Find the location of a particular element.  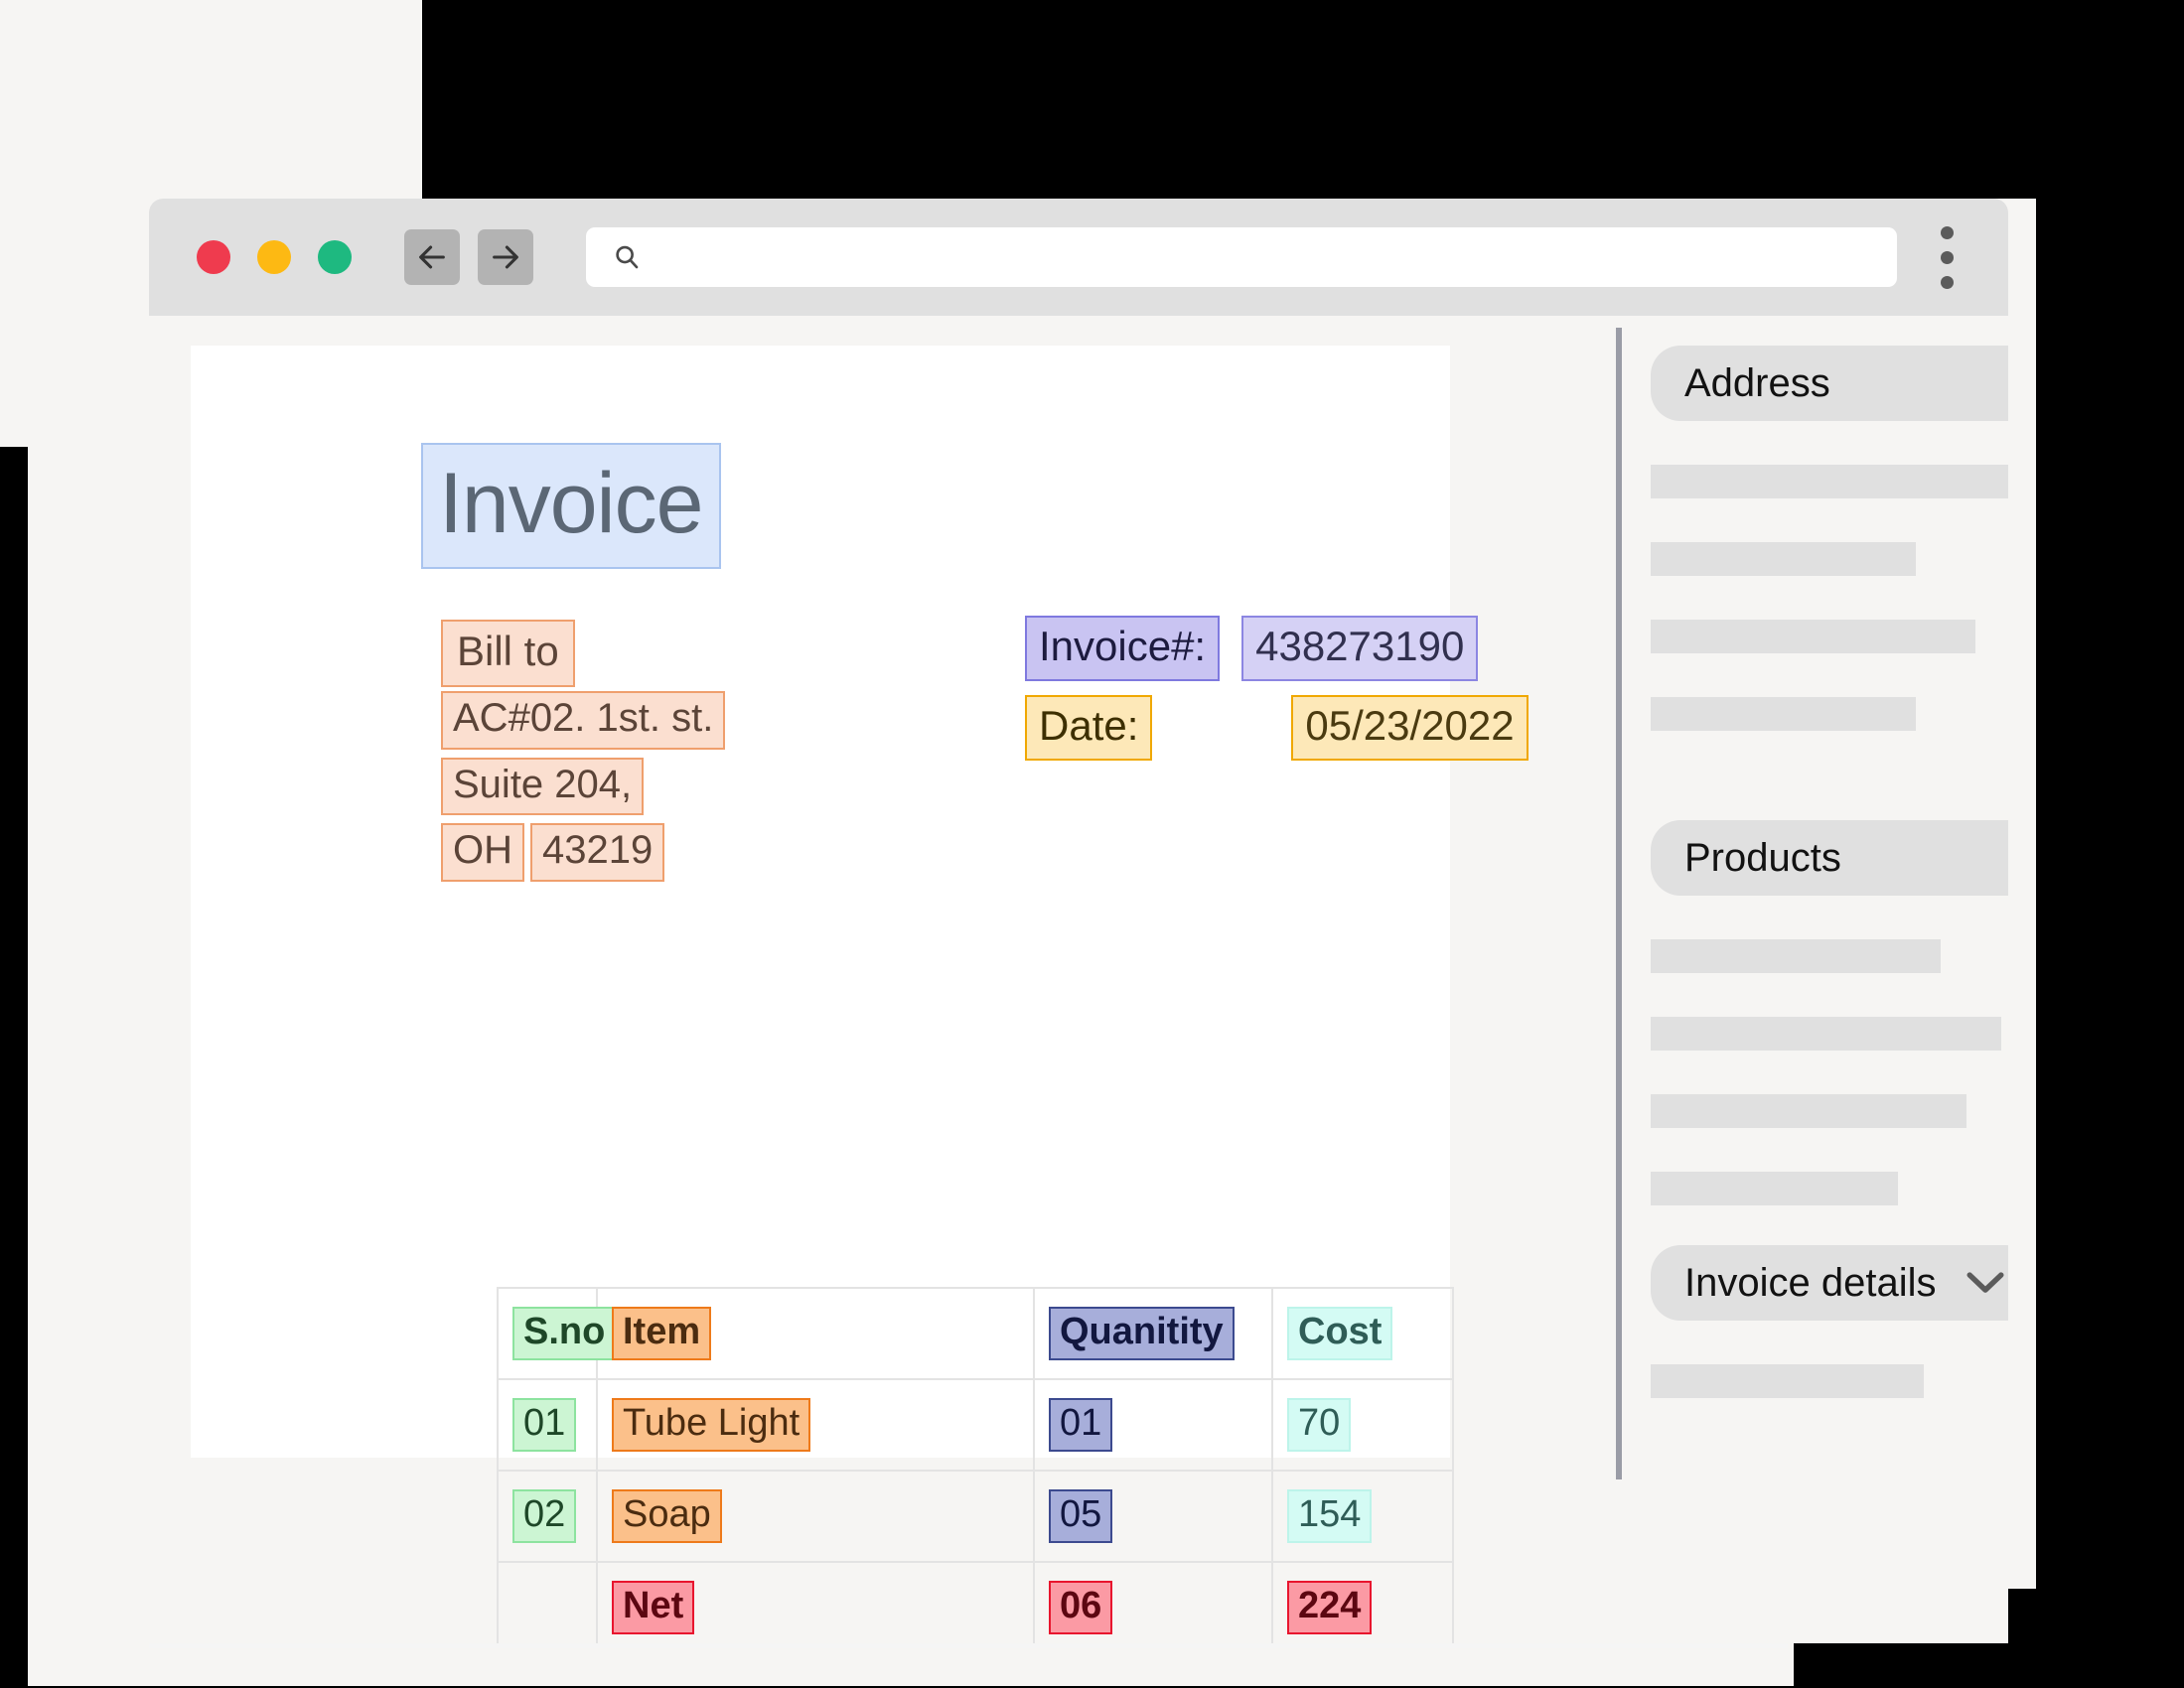

cell-item: Tube Light is located at coordinates (815, 1425).